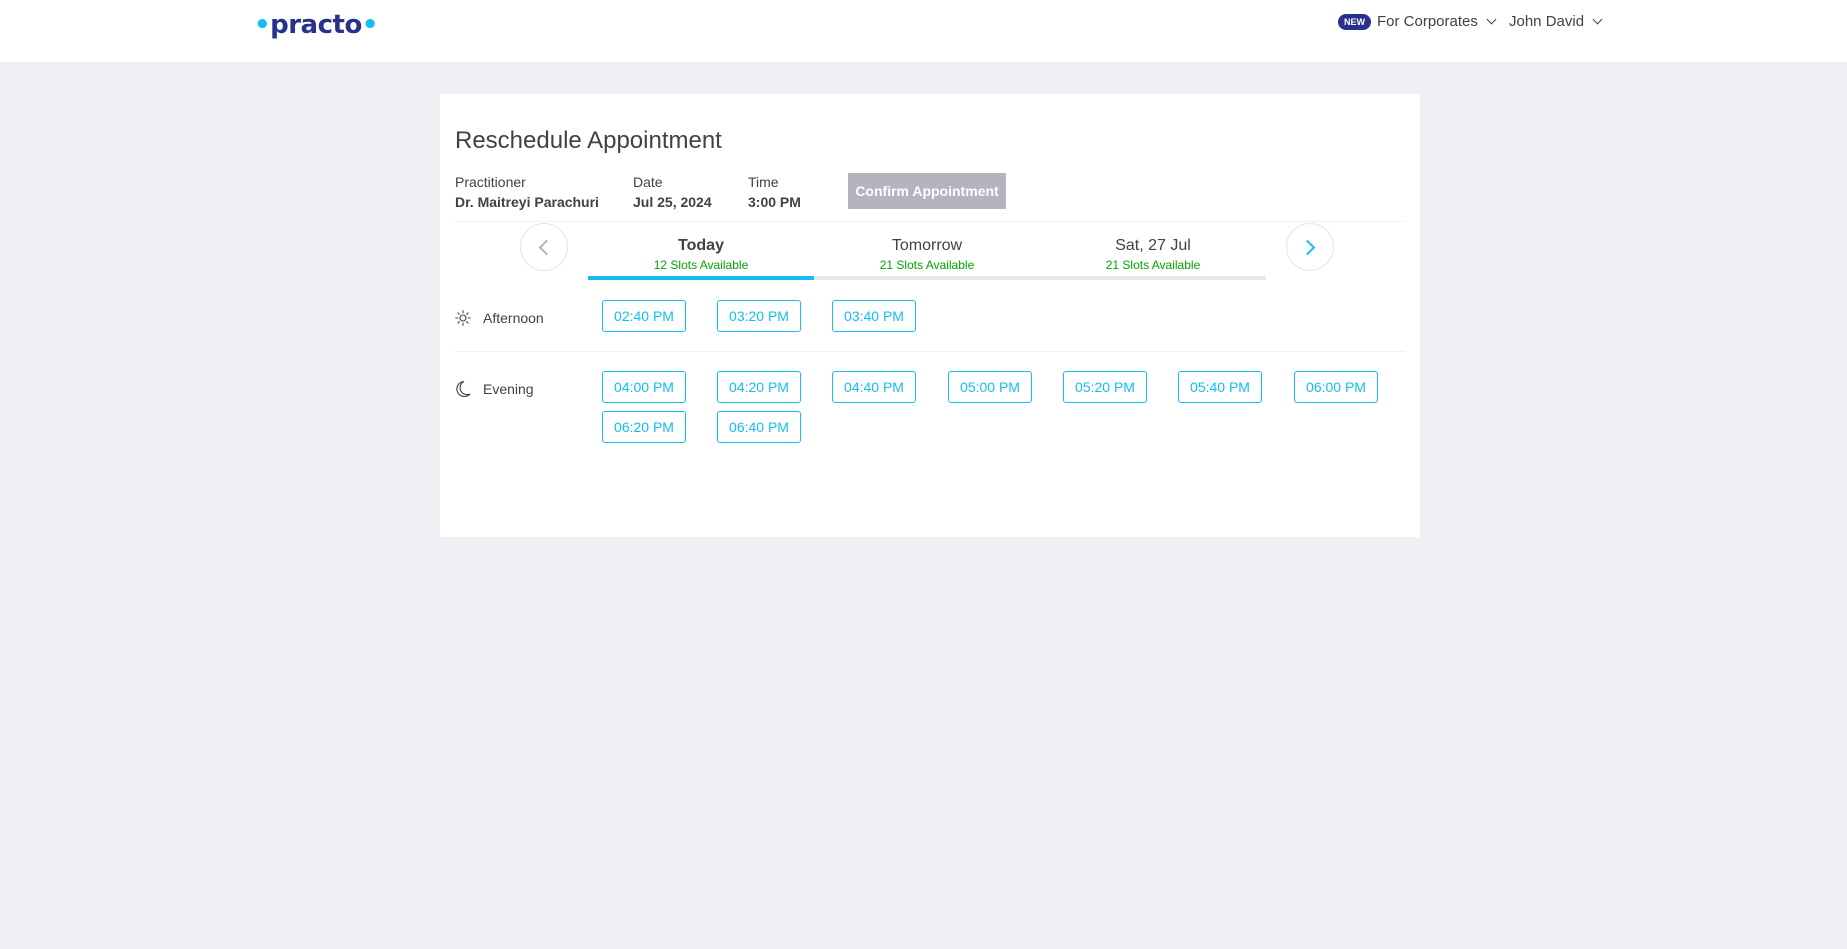 The height and width of the screenshot is (949, 1847). Describe the element at coordinates (672, 192) in the screenshot. I see `date-info: Date Jul 25, 2024` at that location.